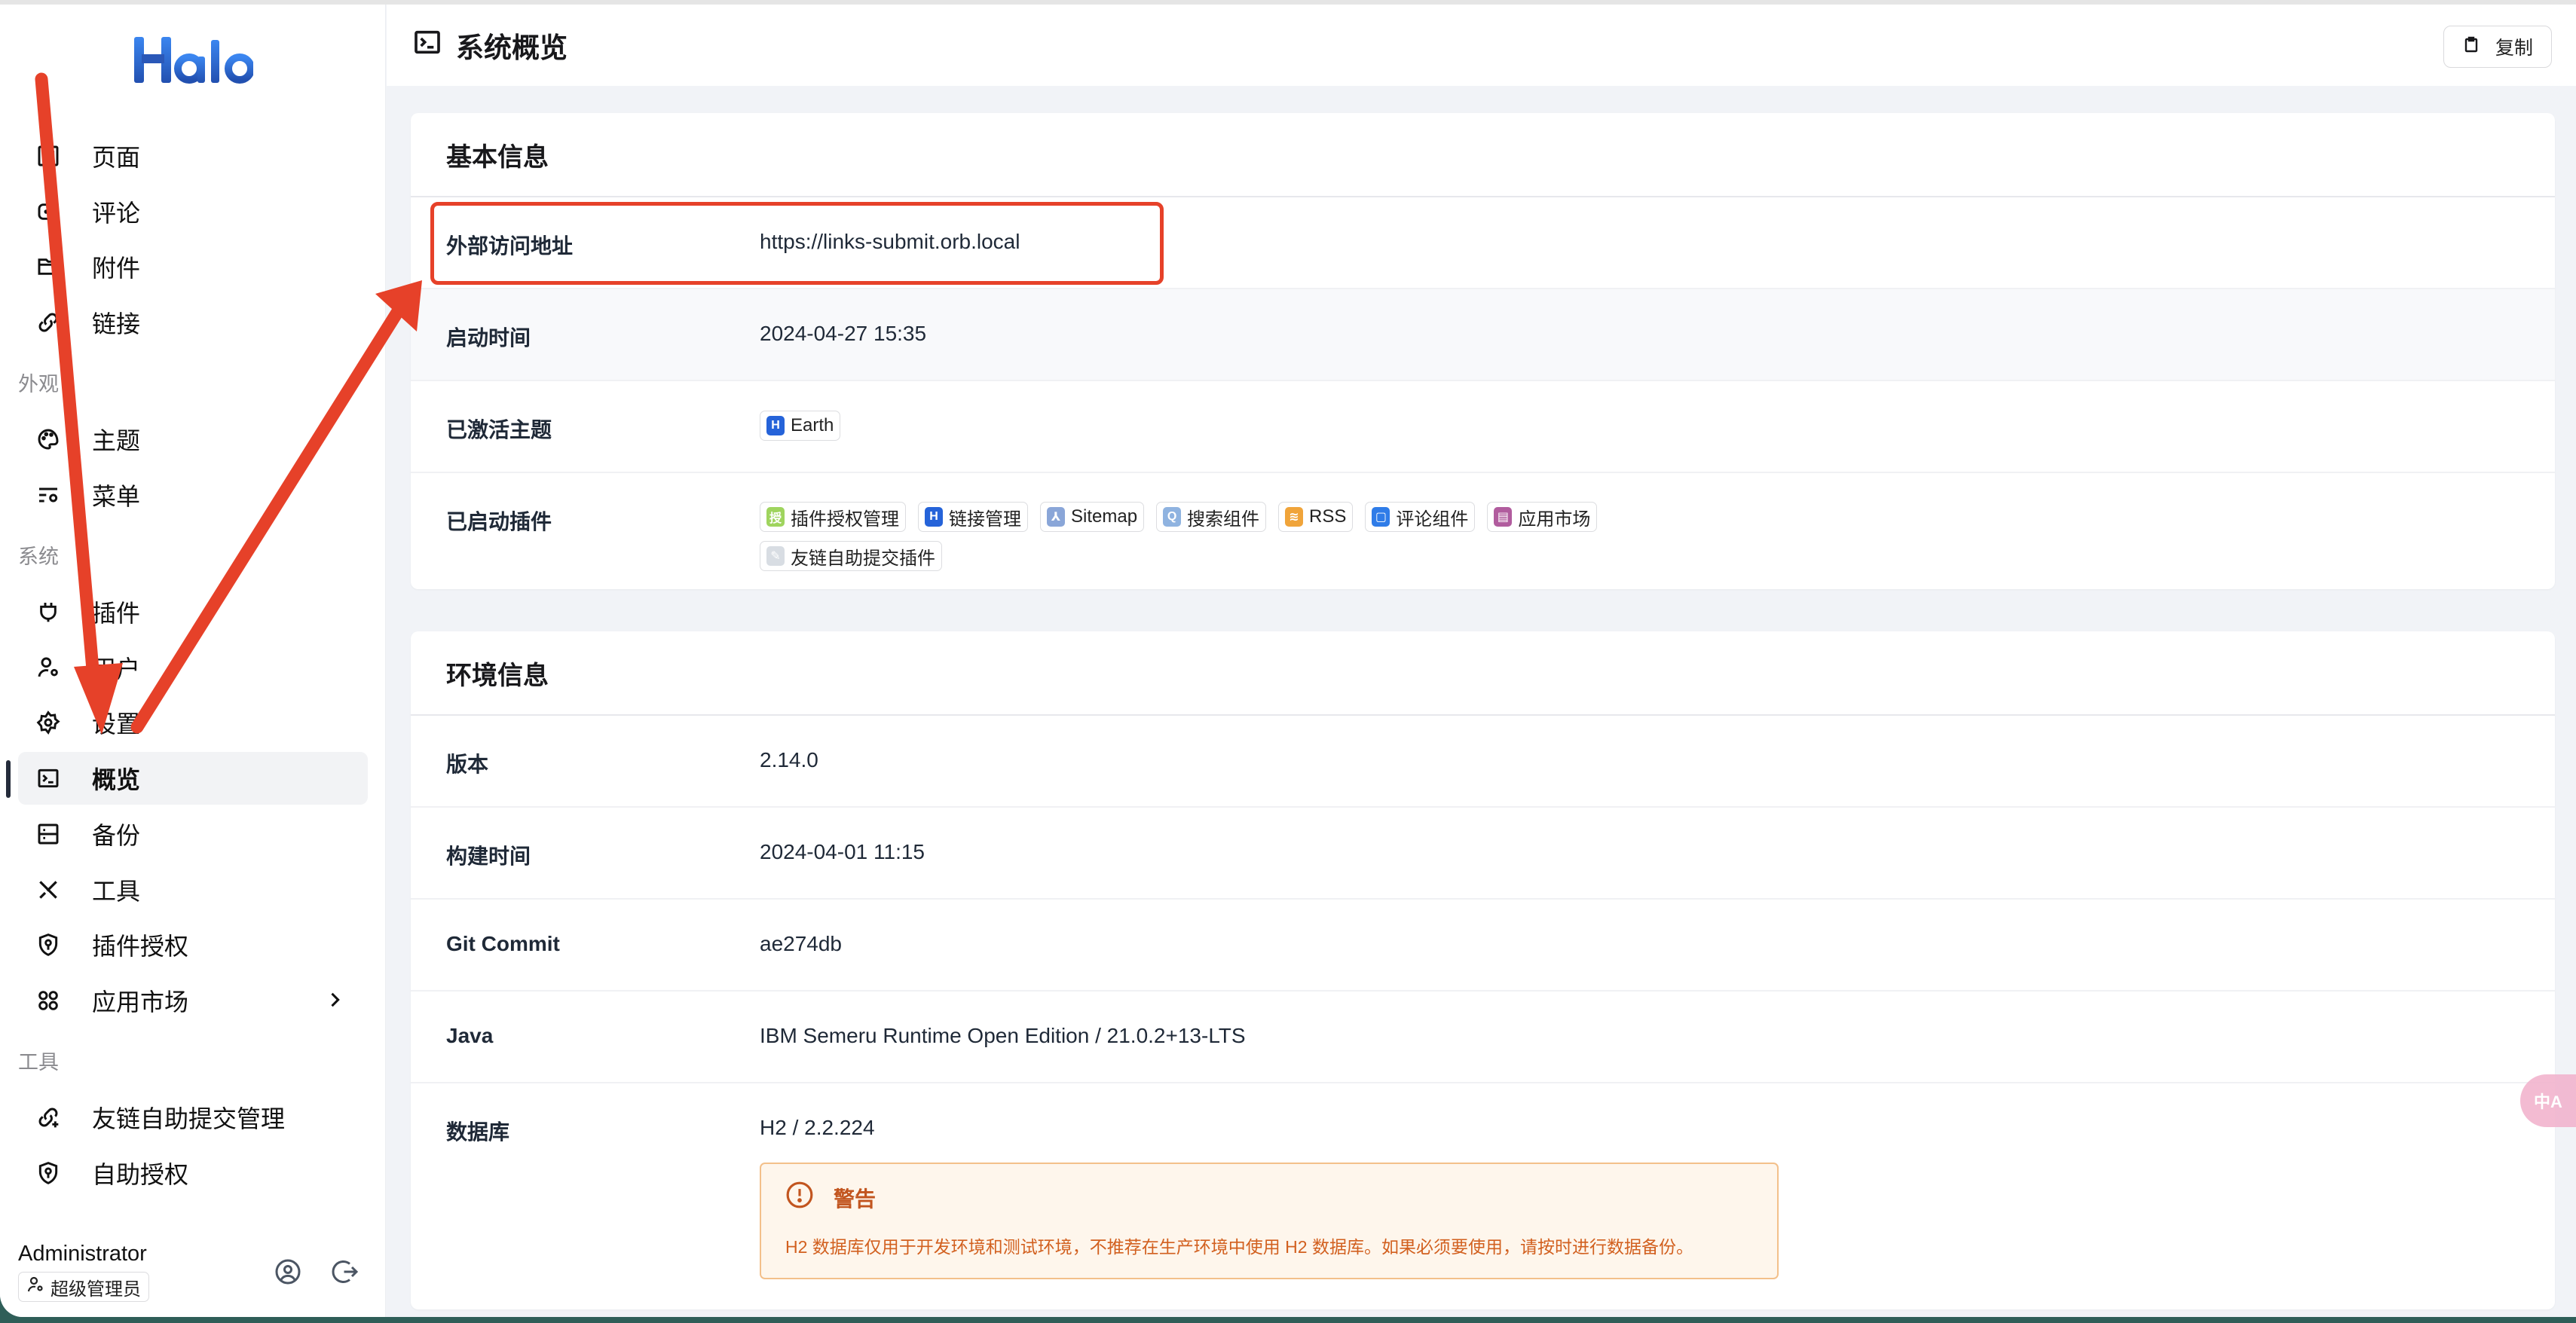 This screenshot has height=1323, width=2576. I want to click on plugin-name: 评论组件, so click(1432, 519).